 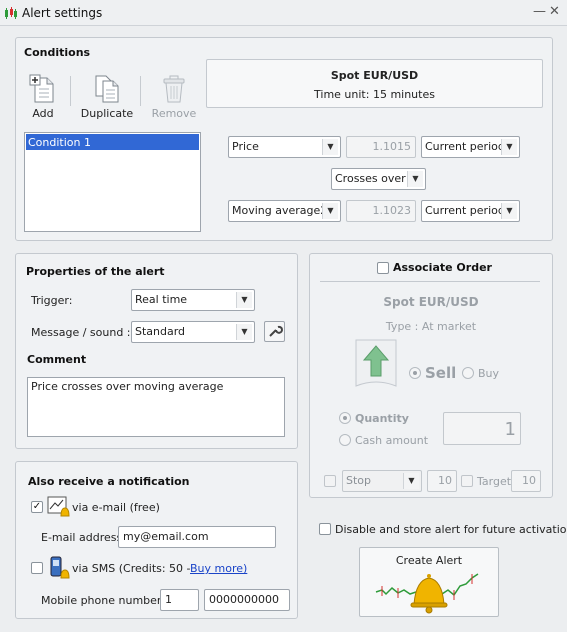 What do you see at coordinates (431, 302) in the screenshot?
I see `order-instrument: Spot EUR/USD` at bounding box center [431, 302].